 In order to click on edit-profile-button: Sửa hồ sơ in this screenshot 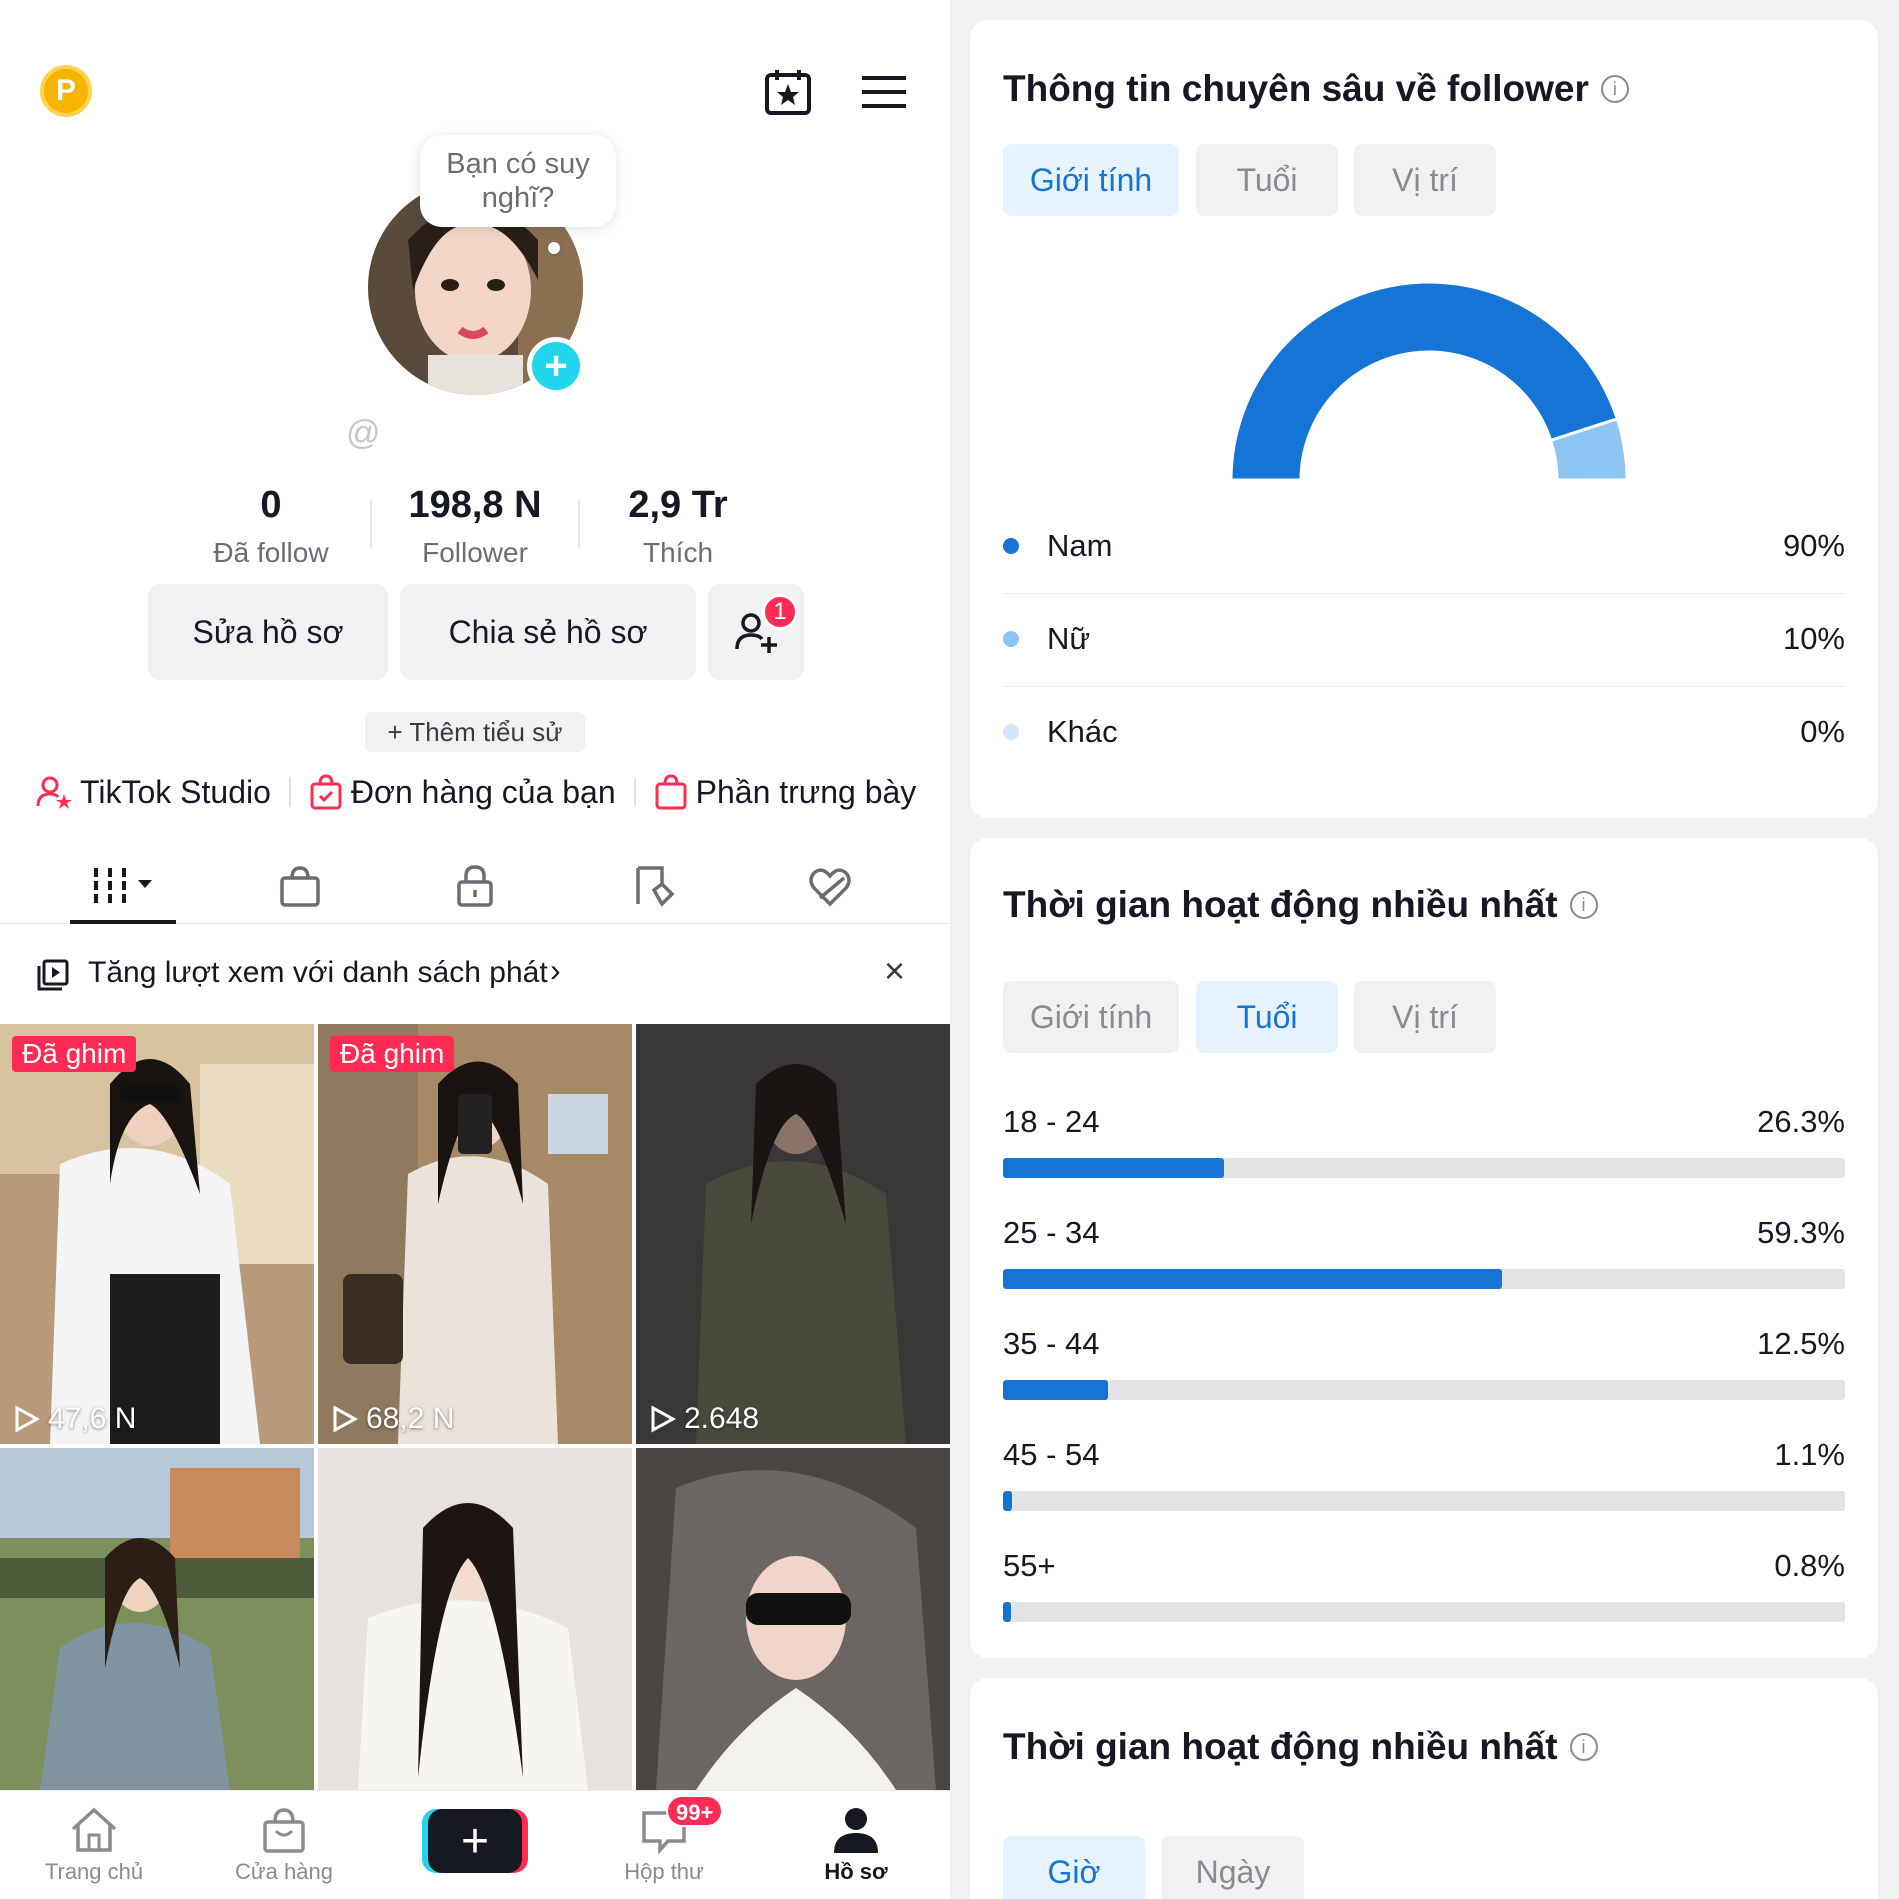, I will do `click(268, 632)`.